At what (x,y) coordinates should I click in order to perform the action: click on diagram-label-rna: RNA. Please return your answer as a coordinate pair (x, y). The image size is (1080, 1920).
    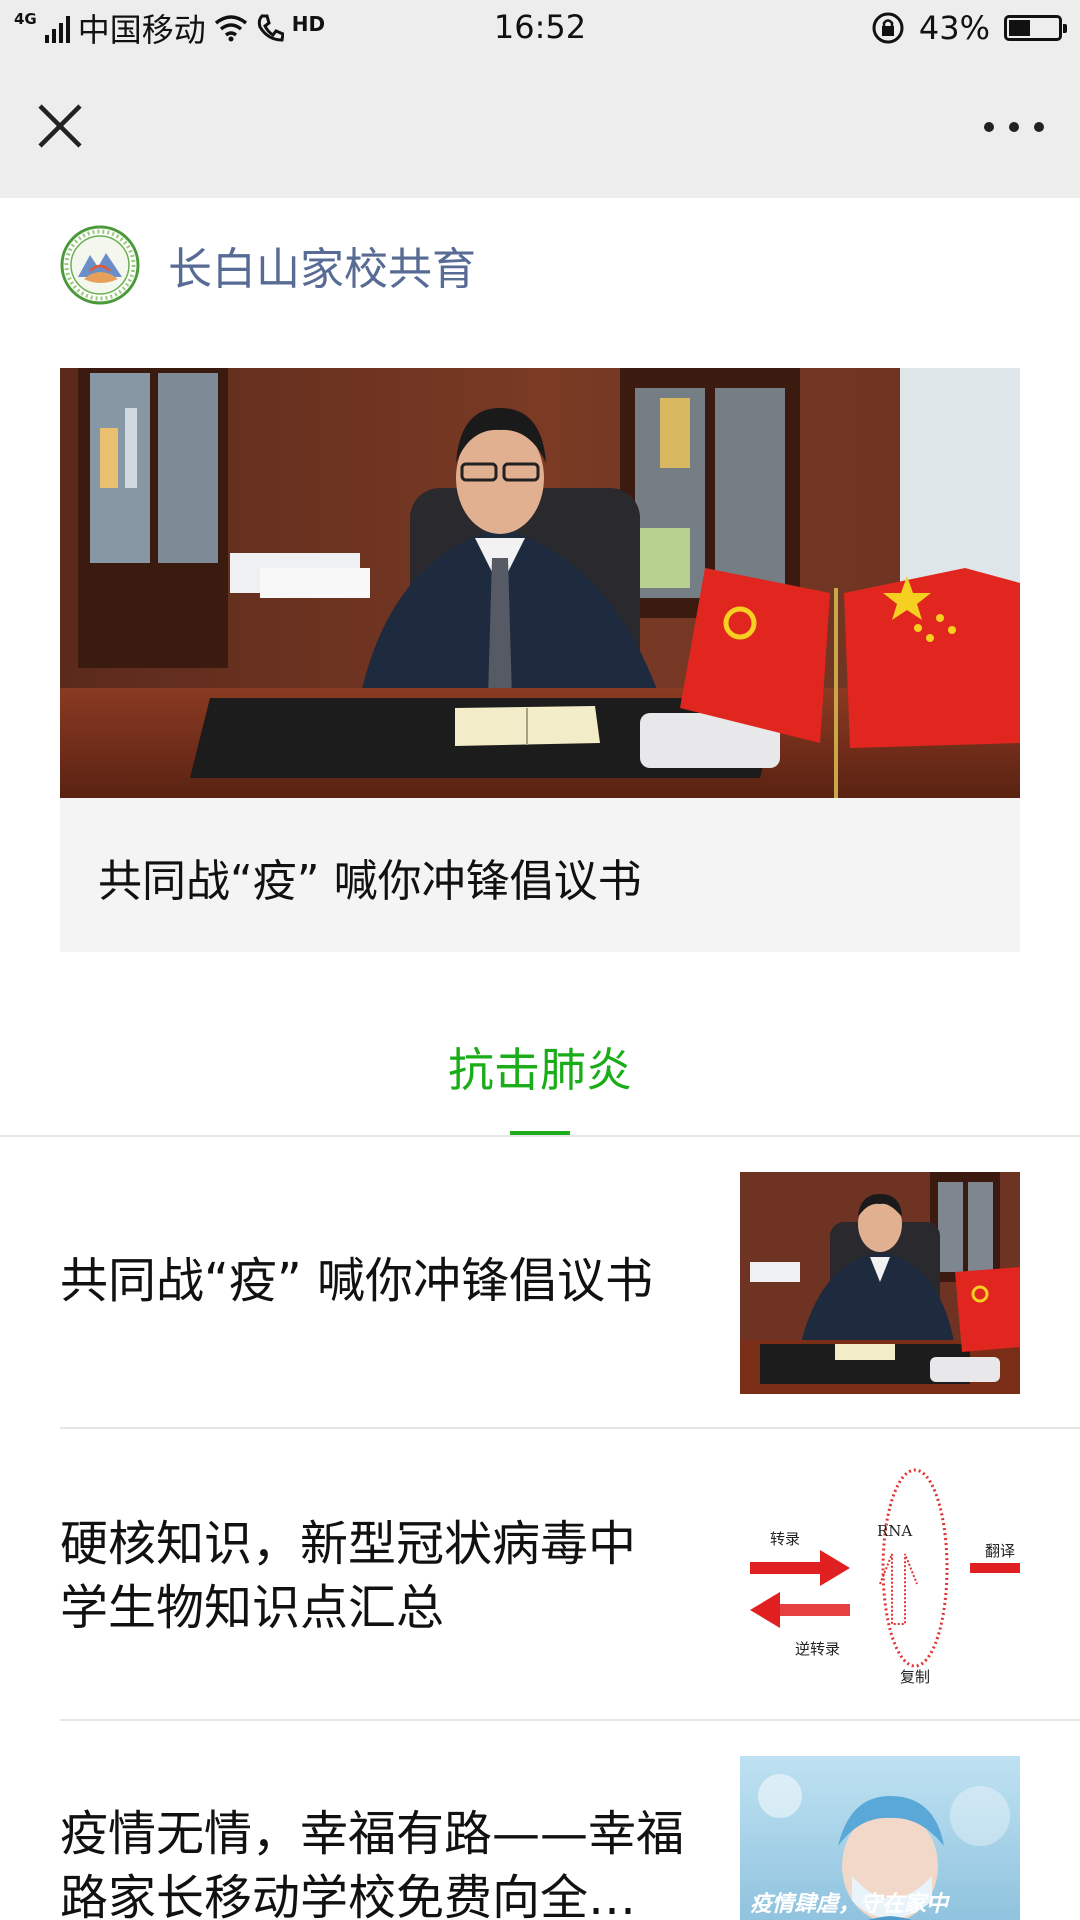
    Looking at the image, I should click on (894, 1531).